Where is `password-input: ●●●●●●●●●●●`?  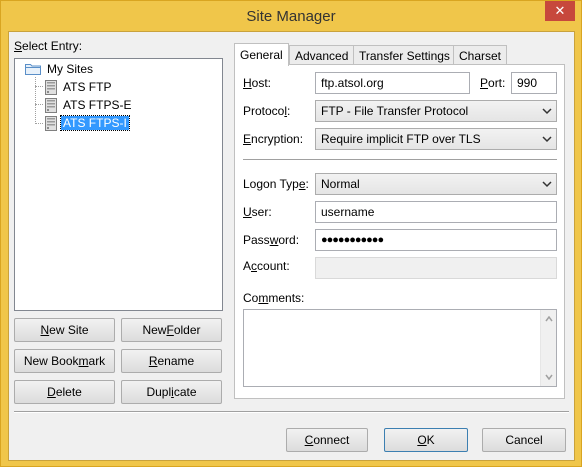 password-input: ●●●●●●●●●●● is located at coordinates (436, 240).